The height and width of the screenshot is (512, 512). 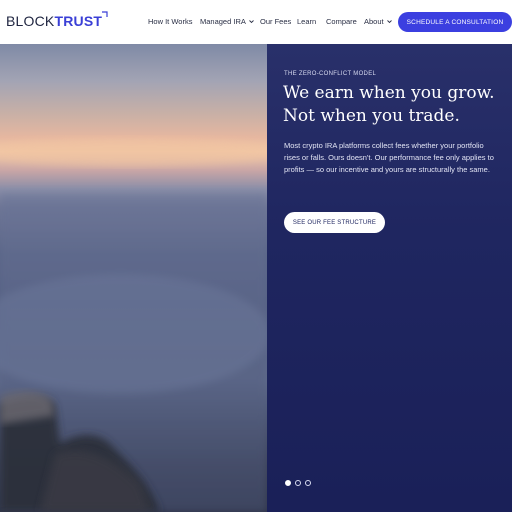 I want to click on nav-compare: Compare, so click(x=341, y=21).